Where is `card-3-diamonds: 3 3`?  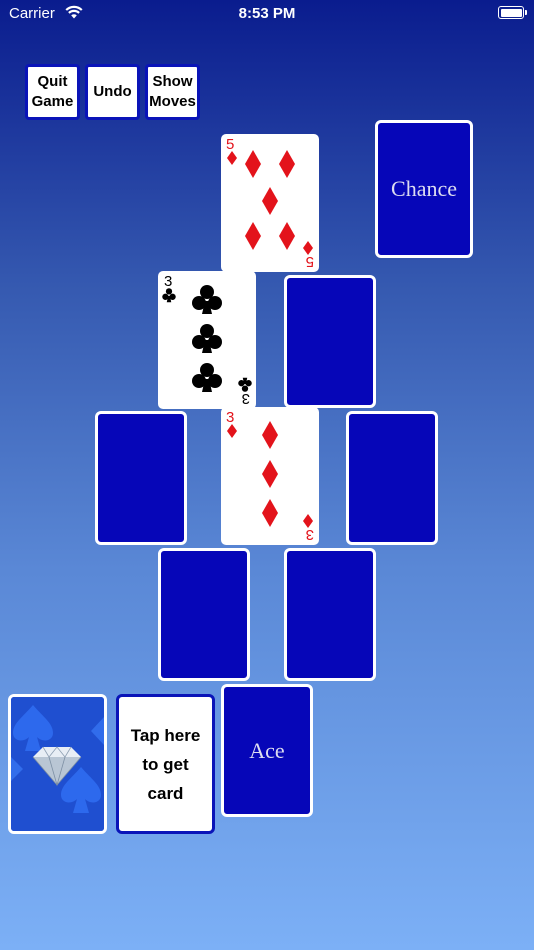
card-3-diamonds: 3 3 is located at coordinates (270, 476).